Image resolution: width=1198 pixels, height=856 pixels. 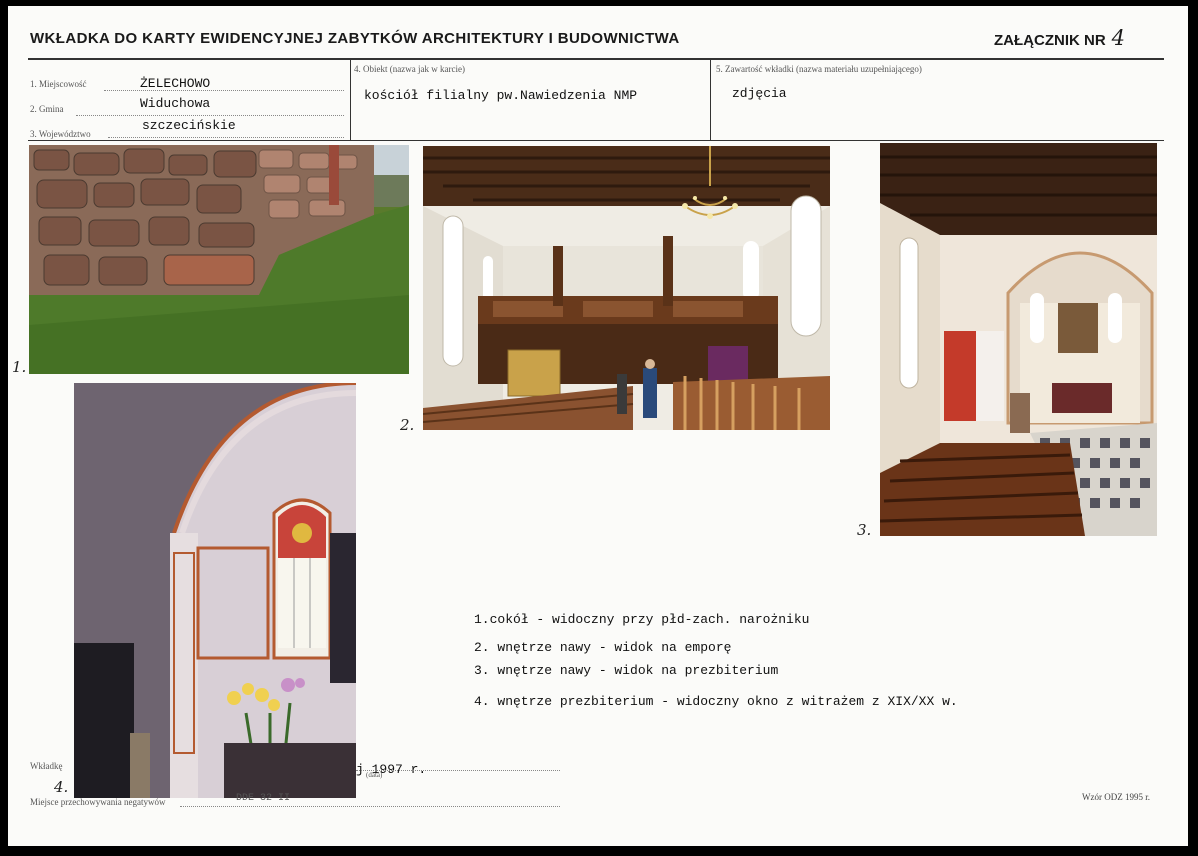 I want to click on photo-1-image, so click(x=219, y=259).